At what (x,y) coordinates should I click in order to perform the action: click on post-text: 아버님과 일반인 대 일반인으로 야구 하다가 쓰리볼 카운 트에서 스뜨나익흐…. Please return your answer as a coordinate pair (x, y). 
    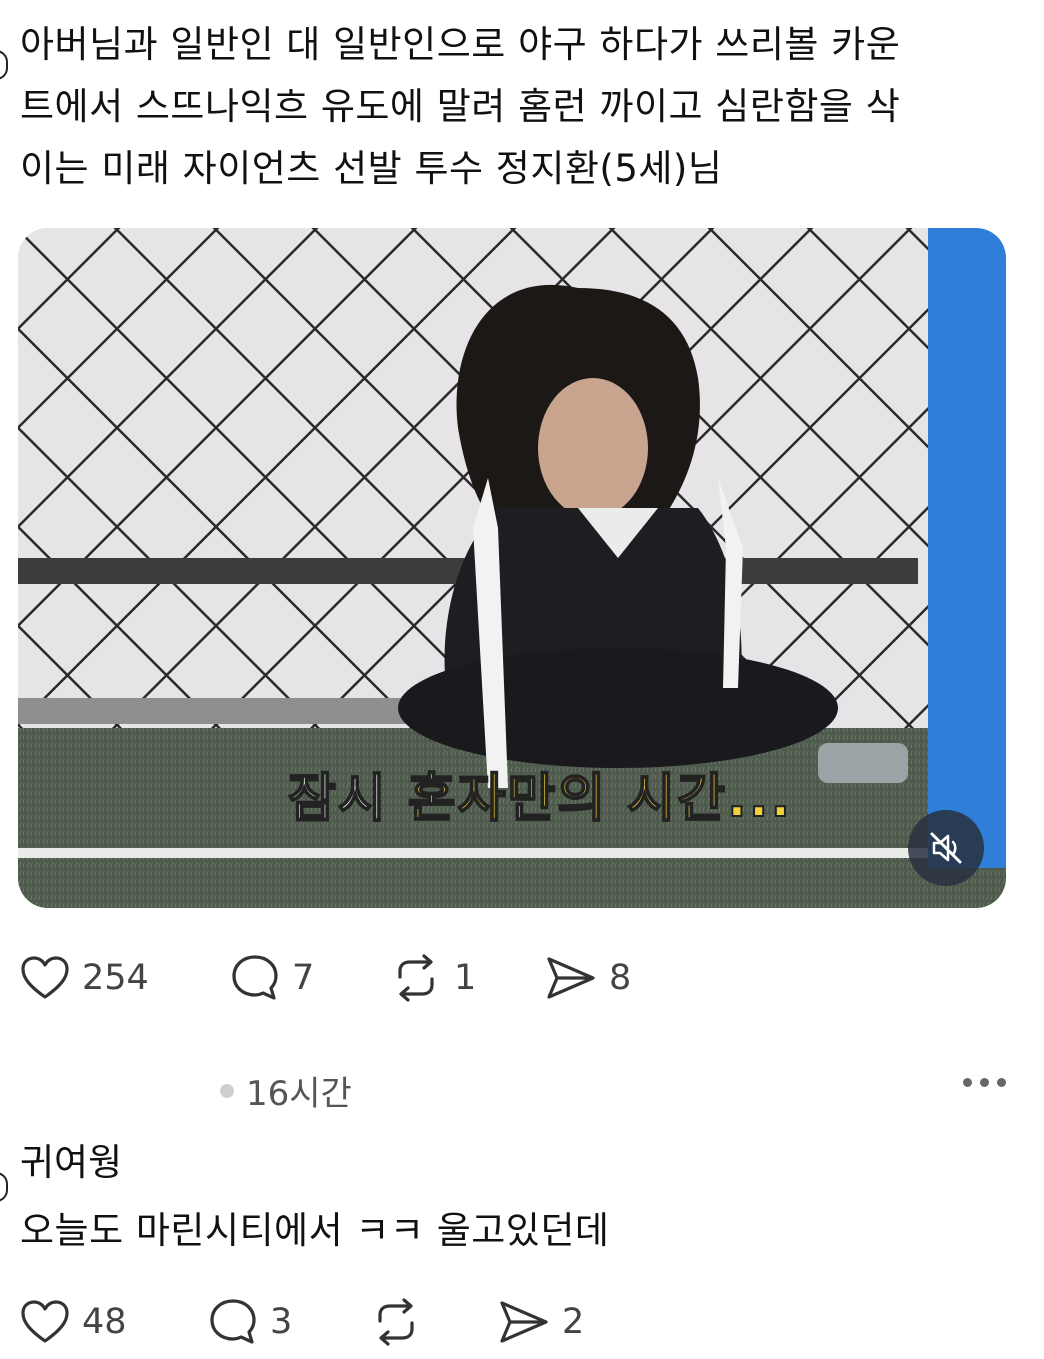
    Looking at the image, I should click on (460, 106).